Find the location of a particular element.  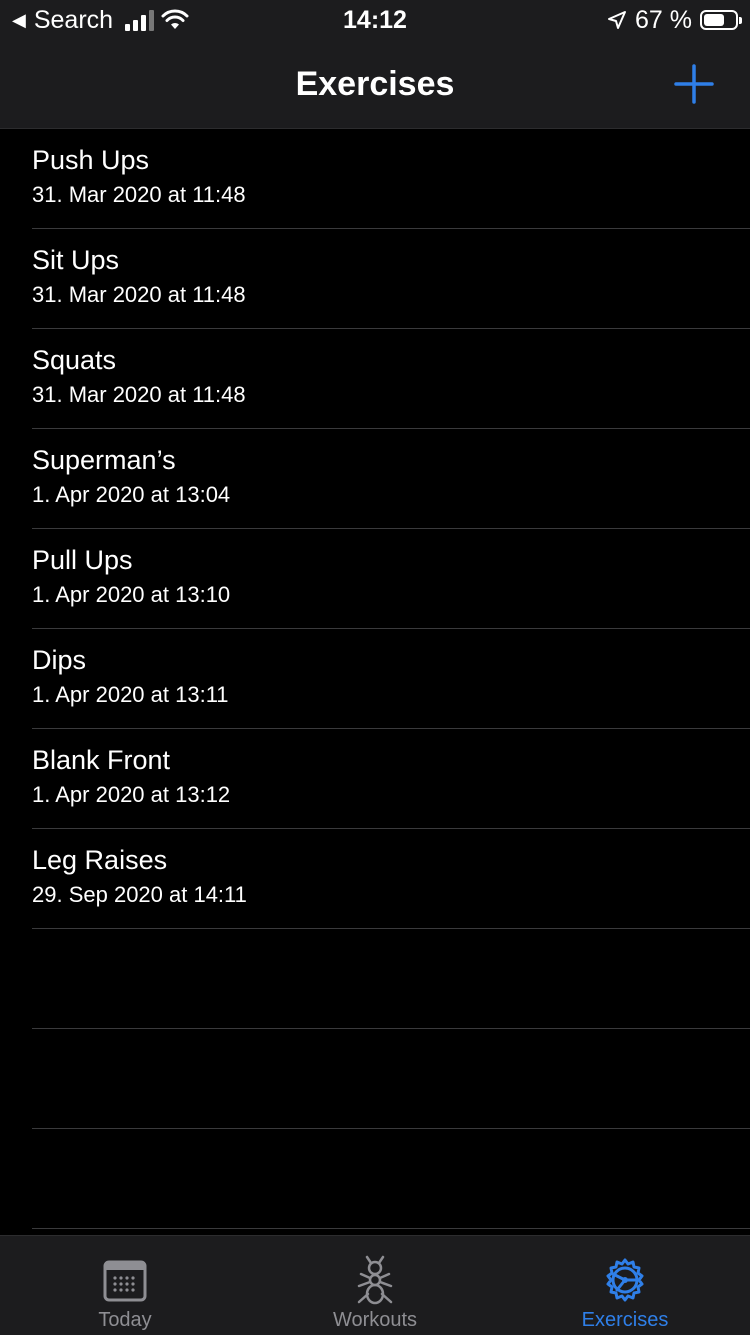

exercise-date: 1. Apr 2020 at 13:12 is located at coordinates (131, 794).